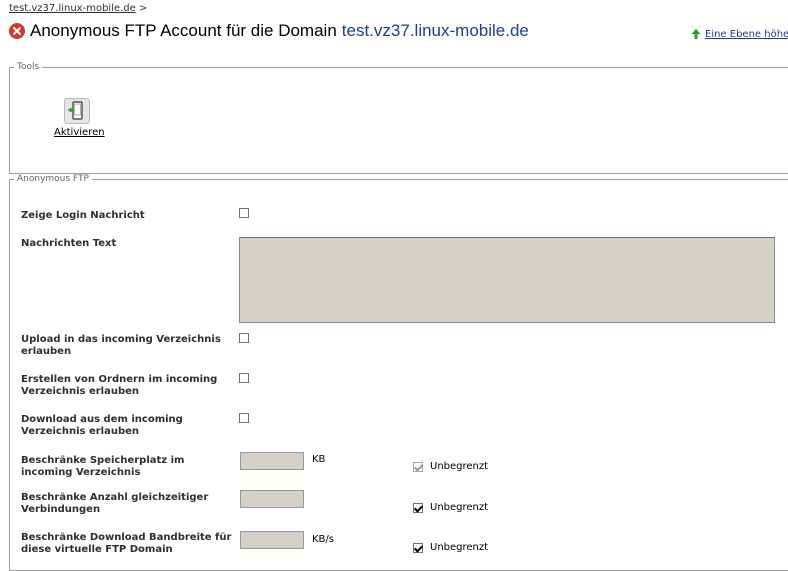  Describe the element at coordinates (272, 461) in the screenshot. I see `limit-space-input` at that location.